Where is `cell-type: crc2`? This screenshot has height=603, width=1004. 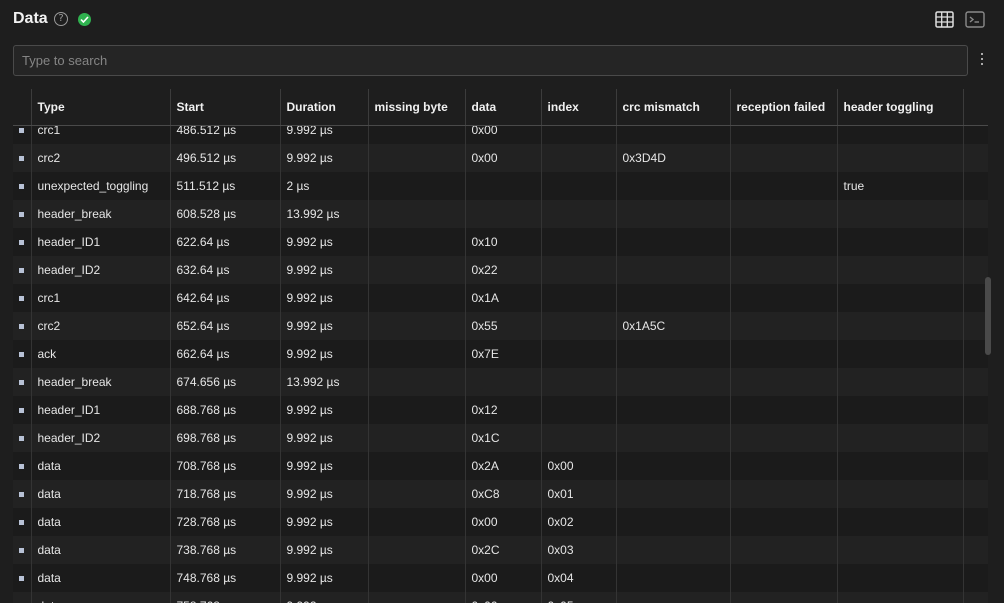
cell-type: crc2 is located at coordinates (101, 158).